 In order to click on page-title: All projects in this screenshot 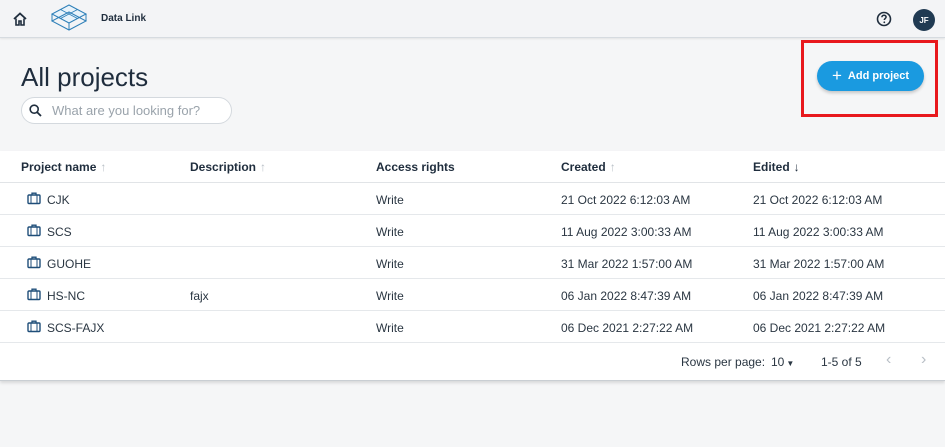, I will do `click(85, 77)`.